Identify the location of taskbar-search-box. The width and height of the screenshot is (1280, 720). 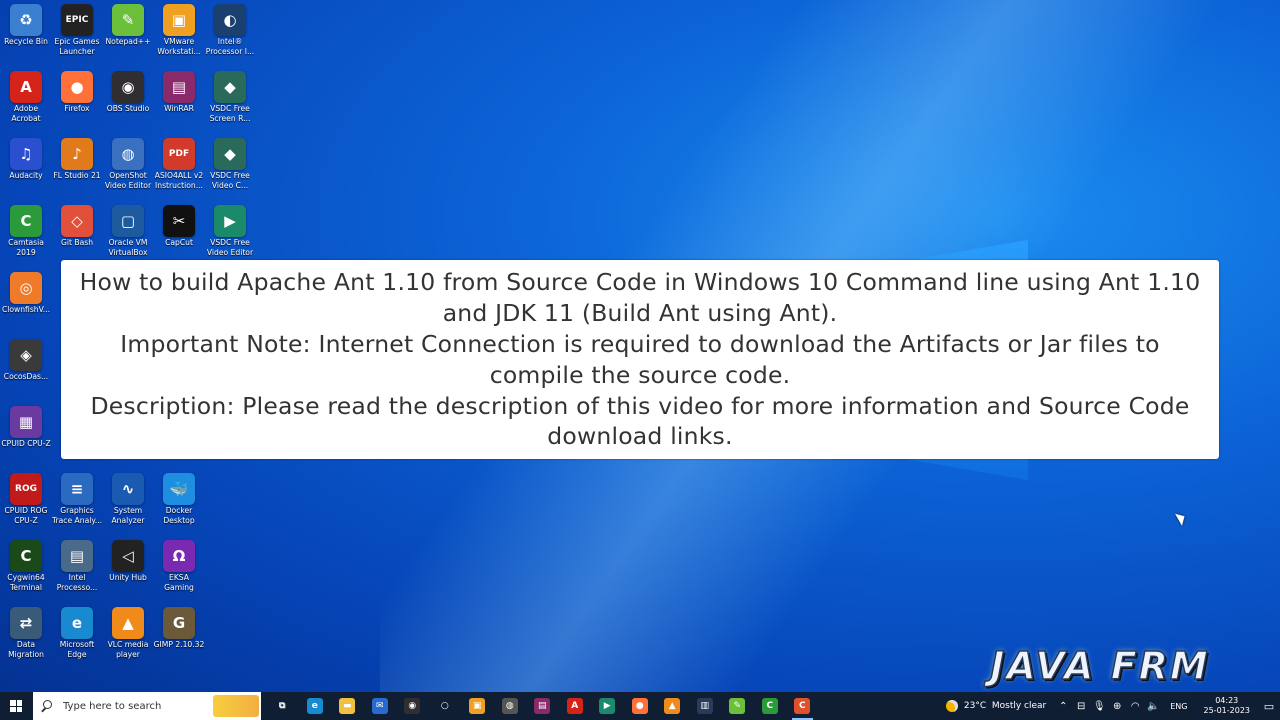
(147, 706).